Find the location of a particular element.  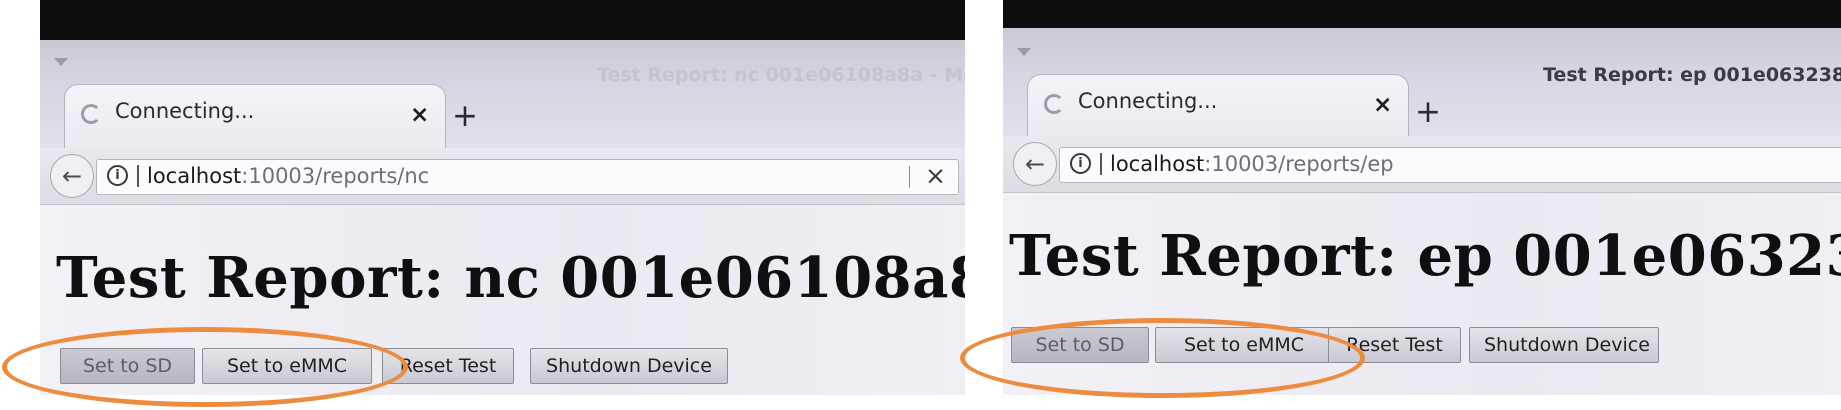

url-path: :10003/reports/nc is located at coordinates (335, 176).